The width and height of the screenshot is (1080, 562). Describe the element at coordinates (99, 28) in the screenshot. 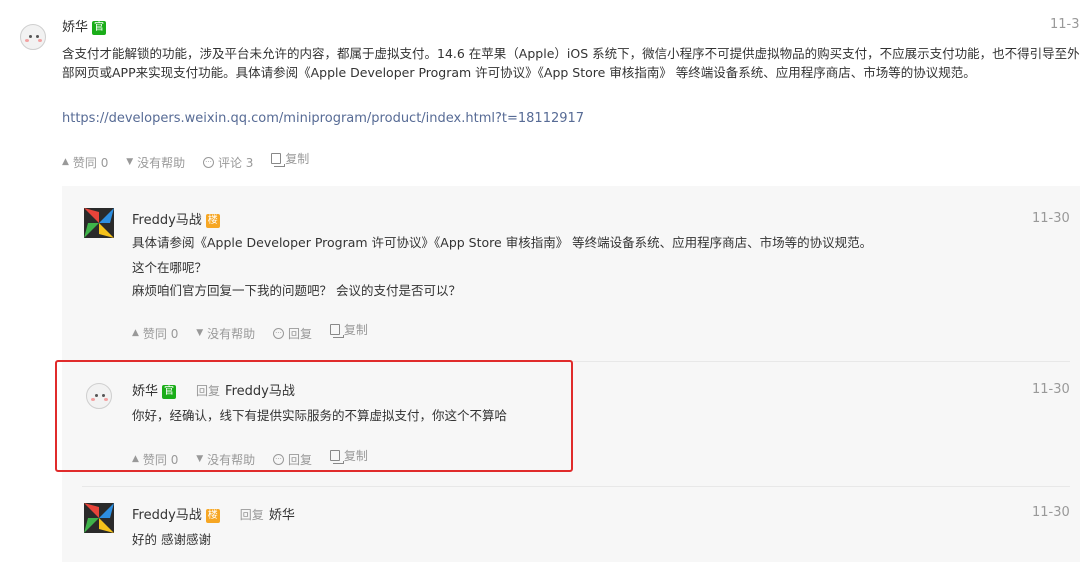

I see `official-badge: 官` at that location.